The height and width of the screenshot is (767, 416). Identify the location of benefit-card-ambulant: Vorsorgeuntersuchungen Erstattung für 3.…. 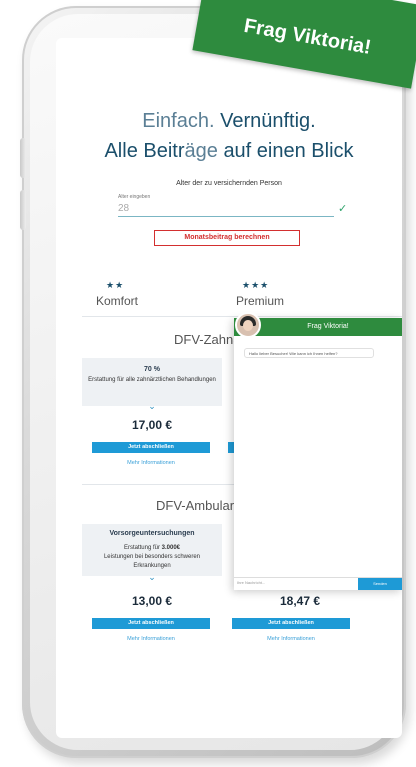
(152, 550).